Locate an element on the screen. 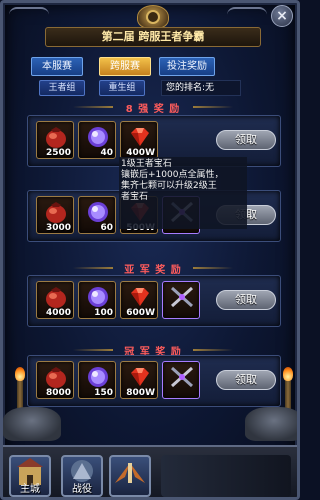 The height and width of the screenshot is (500, 320). tooltip-line: 者宝石 is located at coordinates (135, 197).